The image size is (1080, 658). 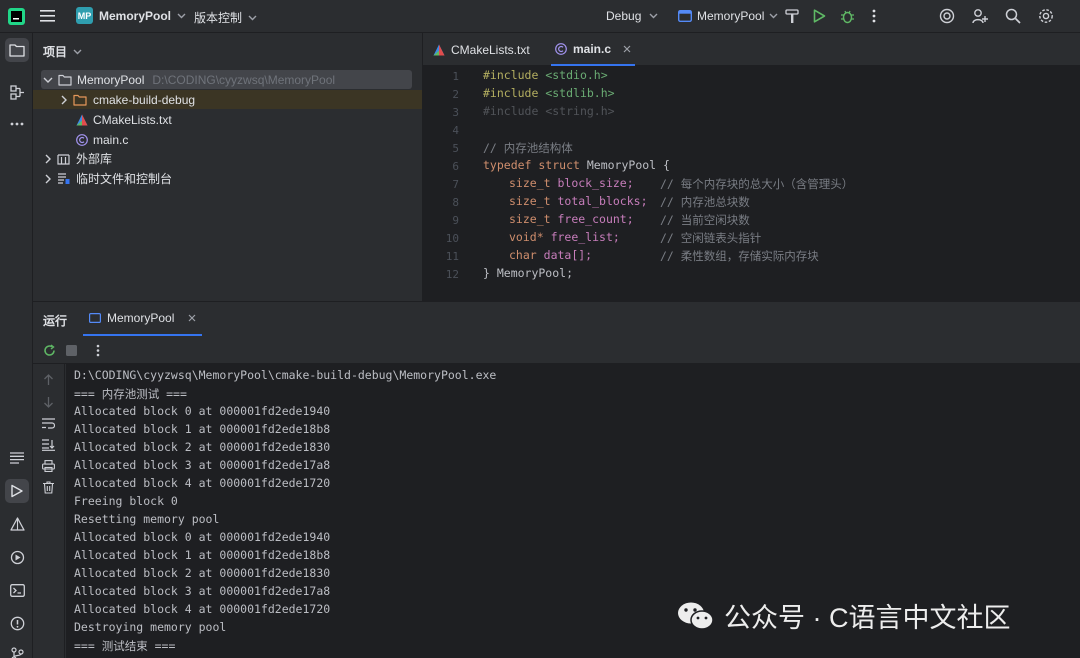 I want to click on field-token: free_list;, so click(x=585, y=237).